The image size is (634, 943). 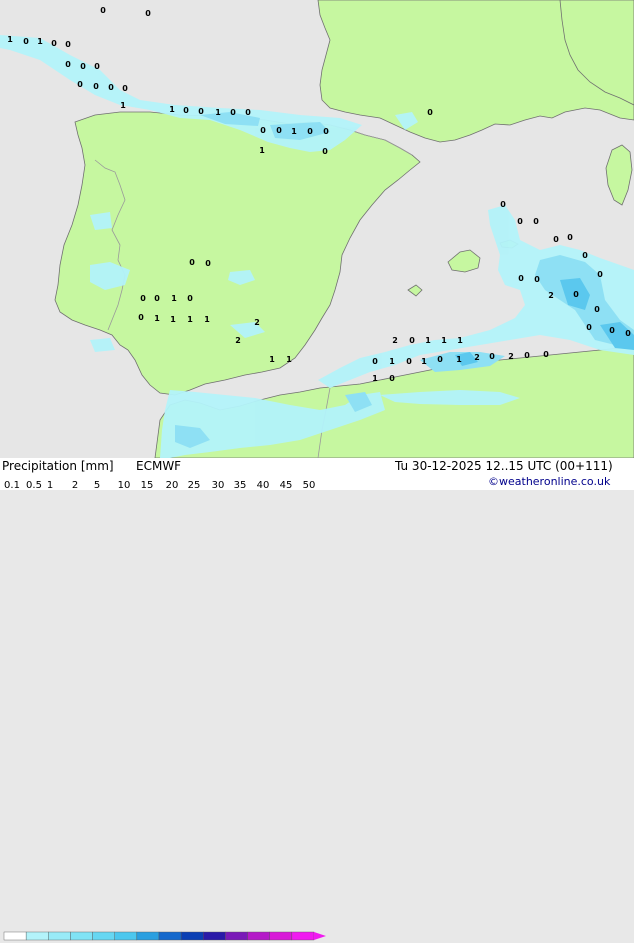 What do you see at coordinates (58, 466) in the screenshot?
I see `legend-title: Precipitation [mm]` at bounding box center [58, 466].